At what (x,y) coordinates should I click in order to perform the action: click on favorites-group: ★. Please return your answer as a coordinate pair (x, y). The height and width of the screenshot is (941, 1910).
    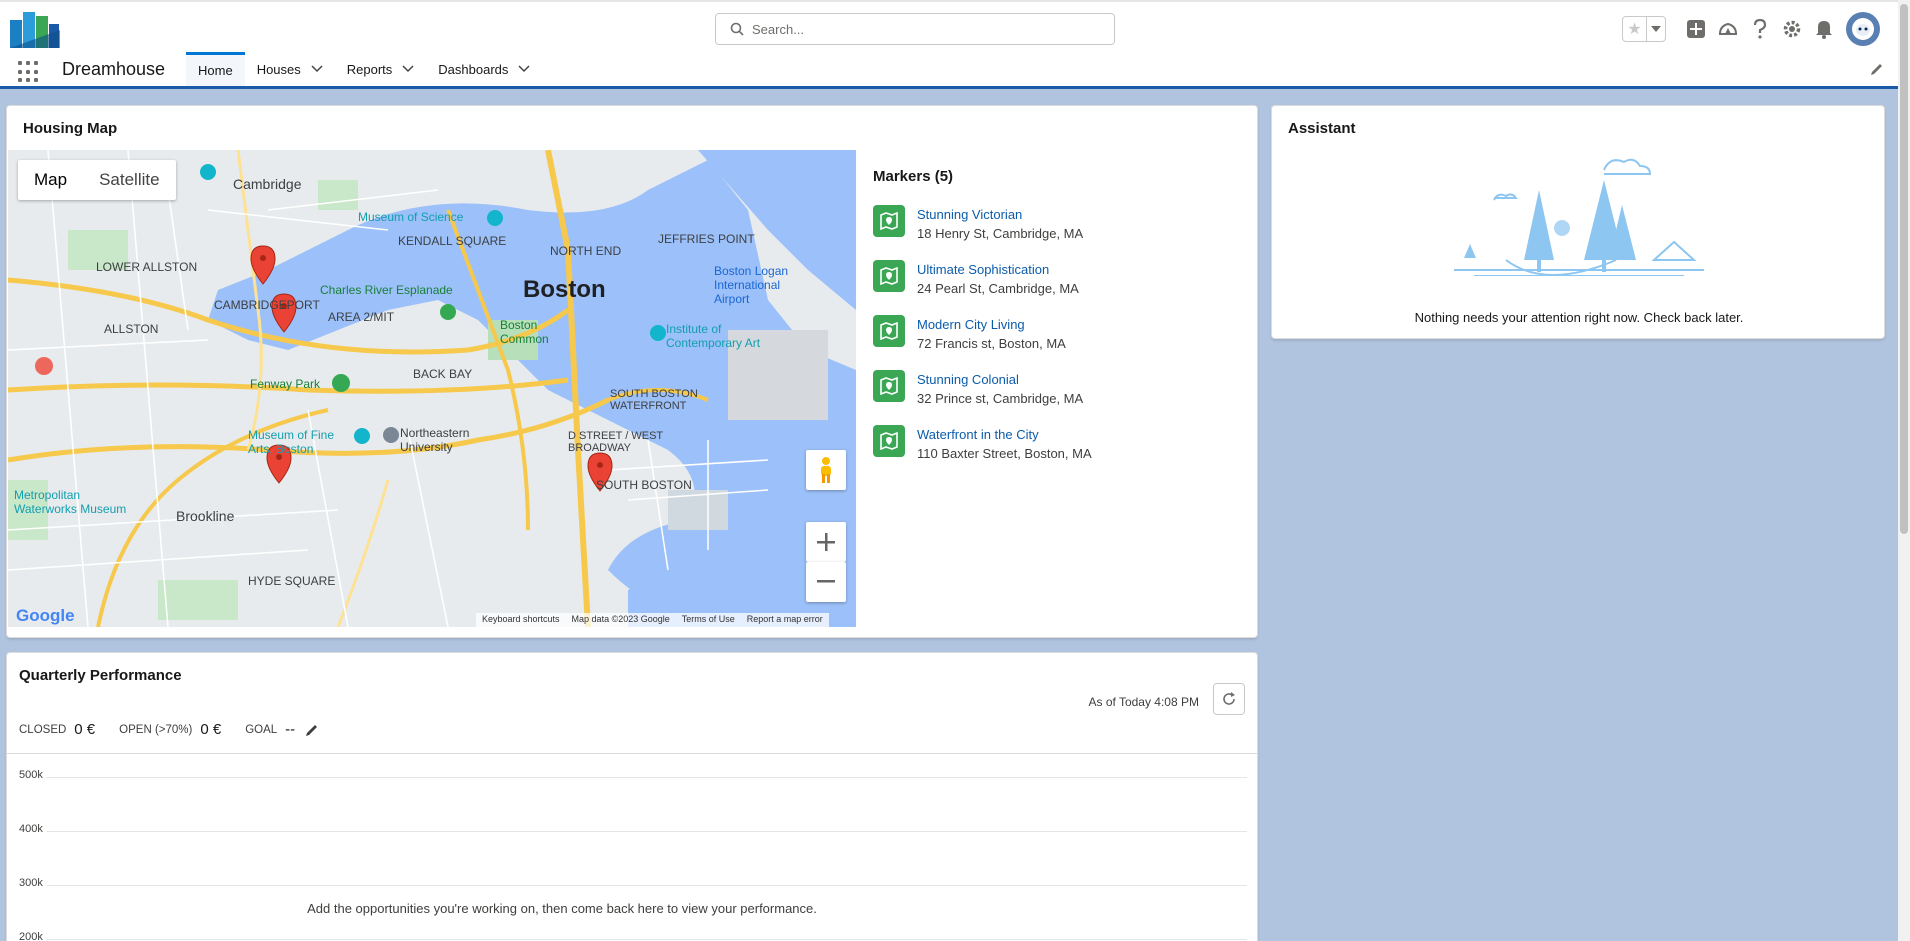
    Looking at the image, I should click on (1644, 29).